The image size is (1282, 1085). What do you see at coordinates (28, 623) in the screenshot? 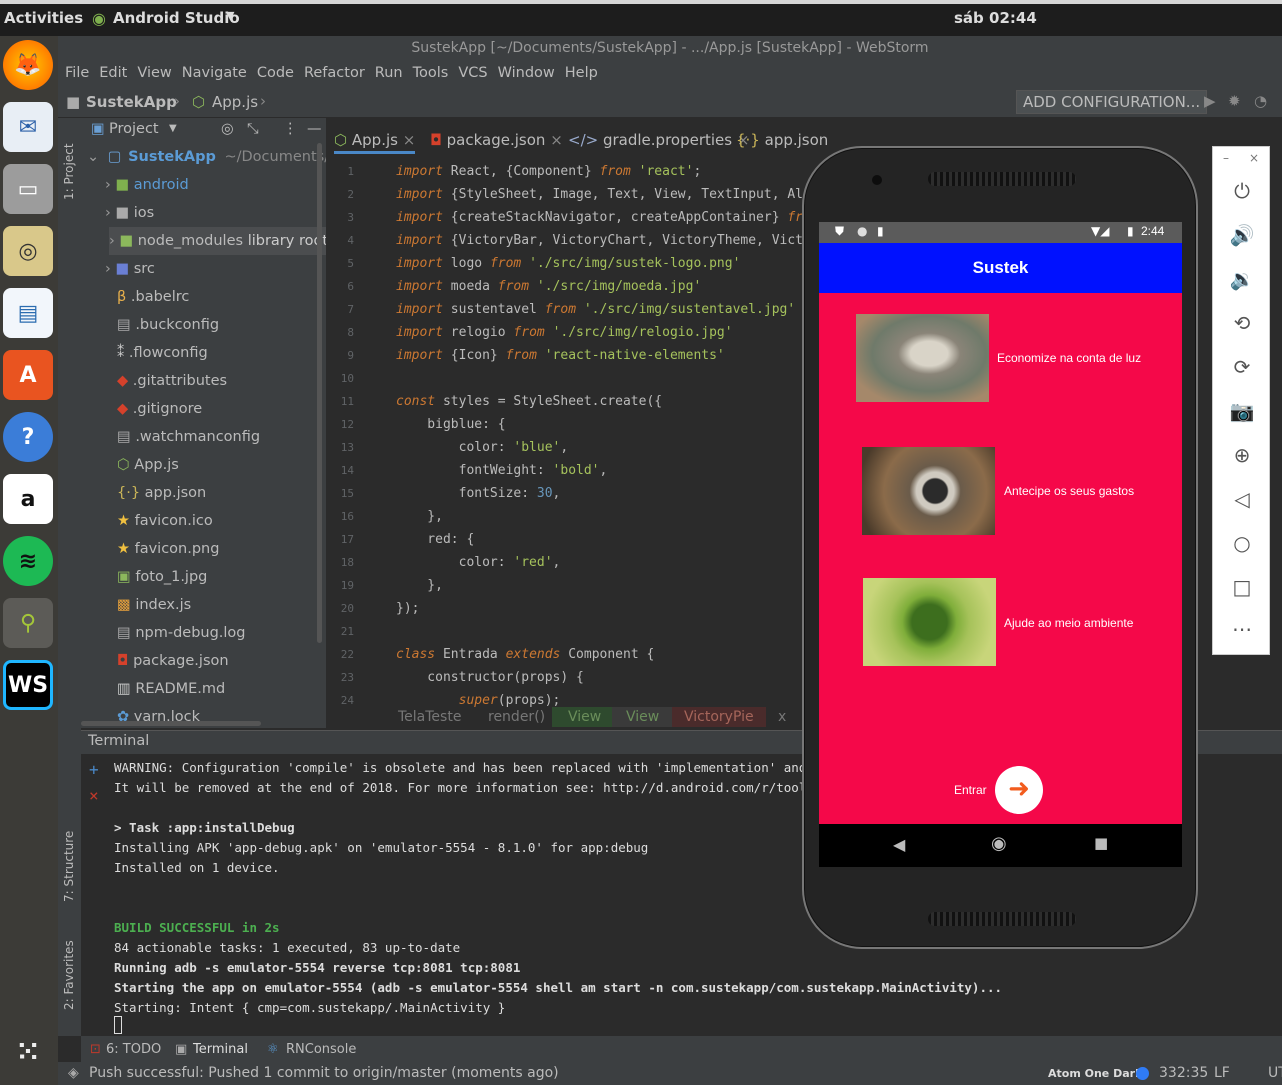
I see `android-studio-dock-icon: ⚲` at bounding box center [28, 623].